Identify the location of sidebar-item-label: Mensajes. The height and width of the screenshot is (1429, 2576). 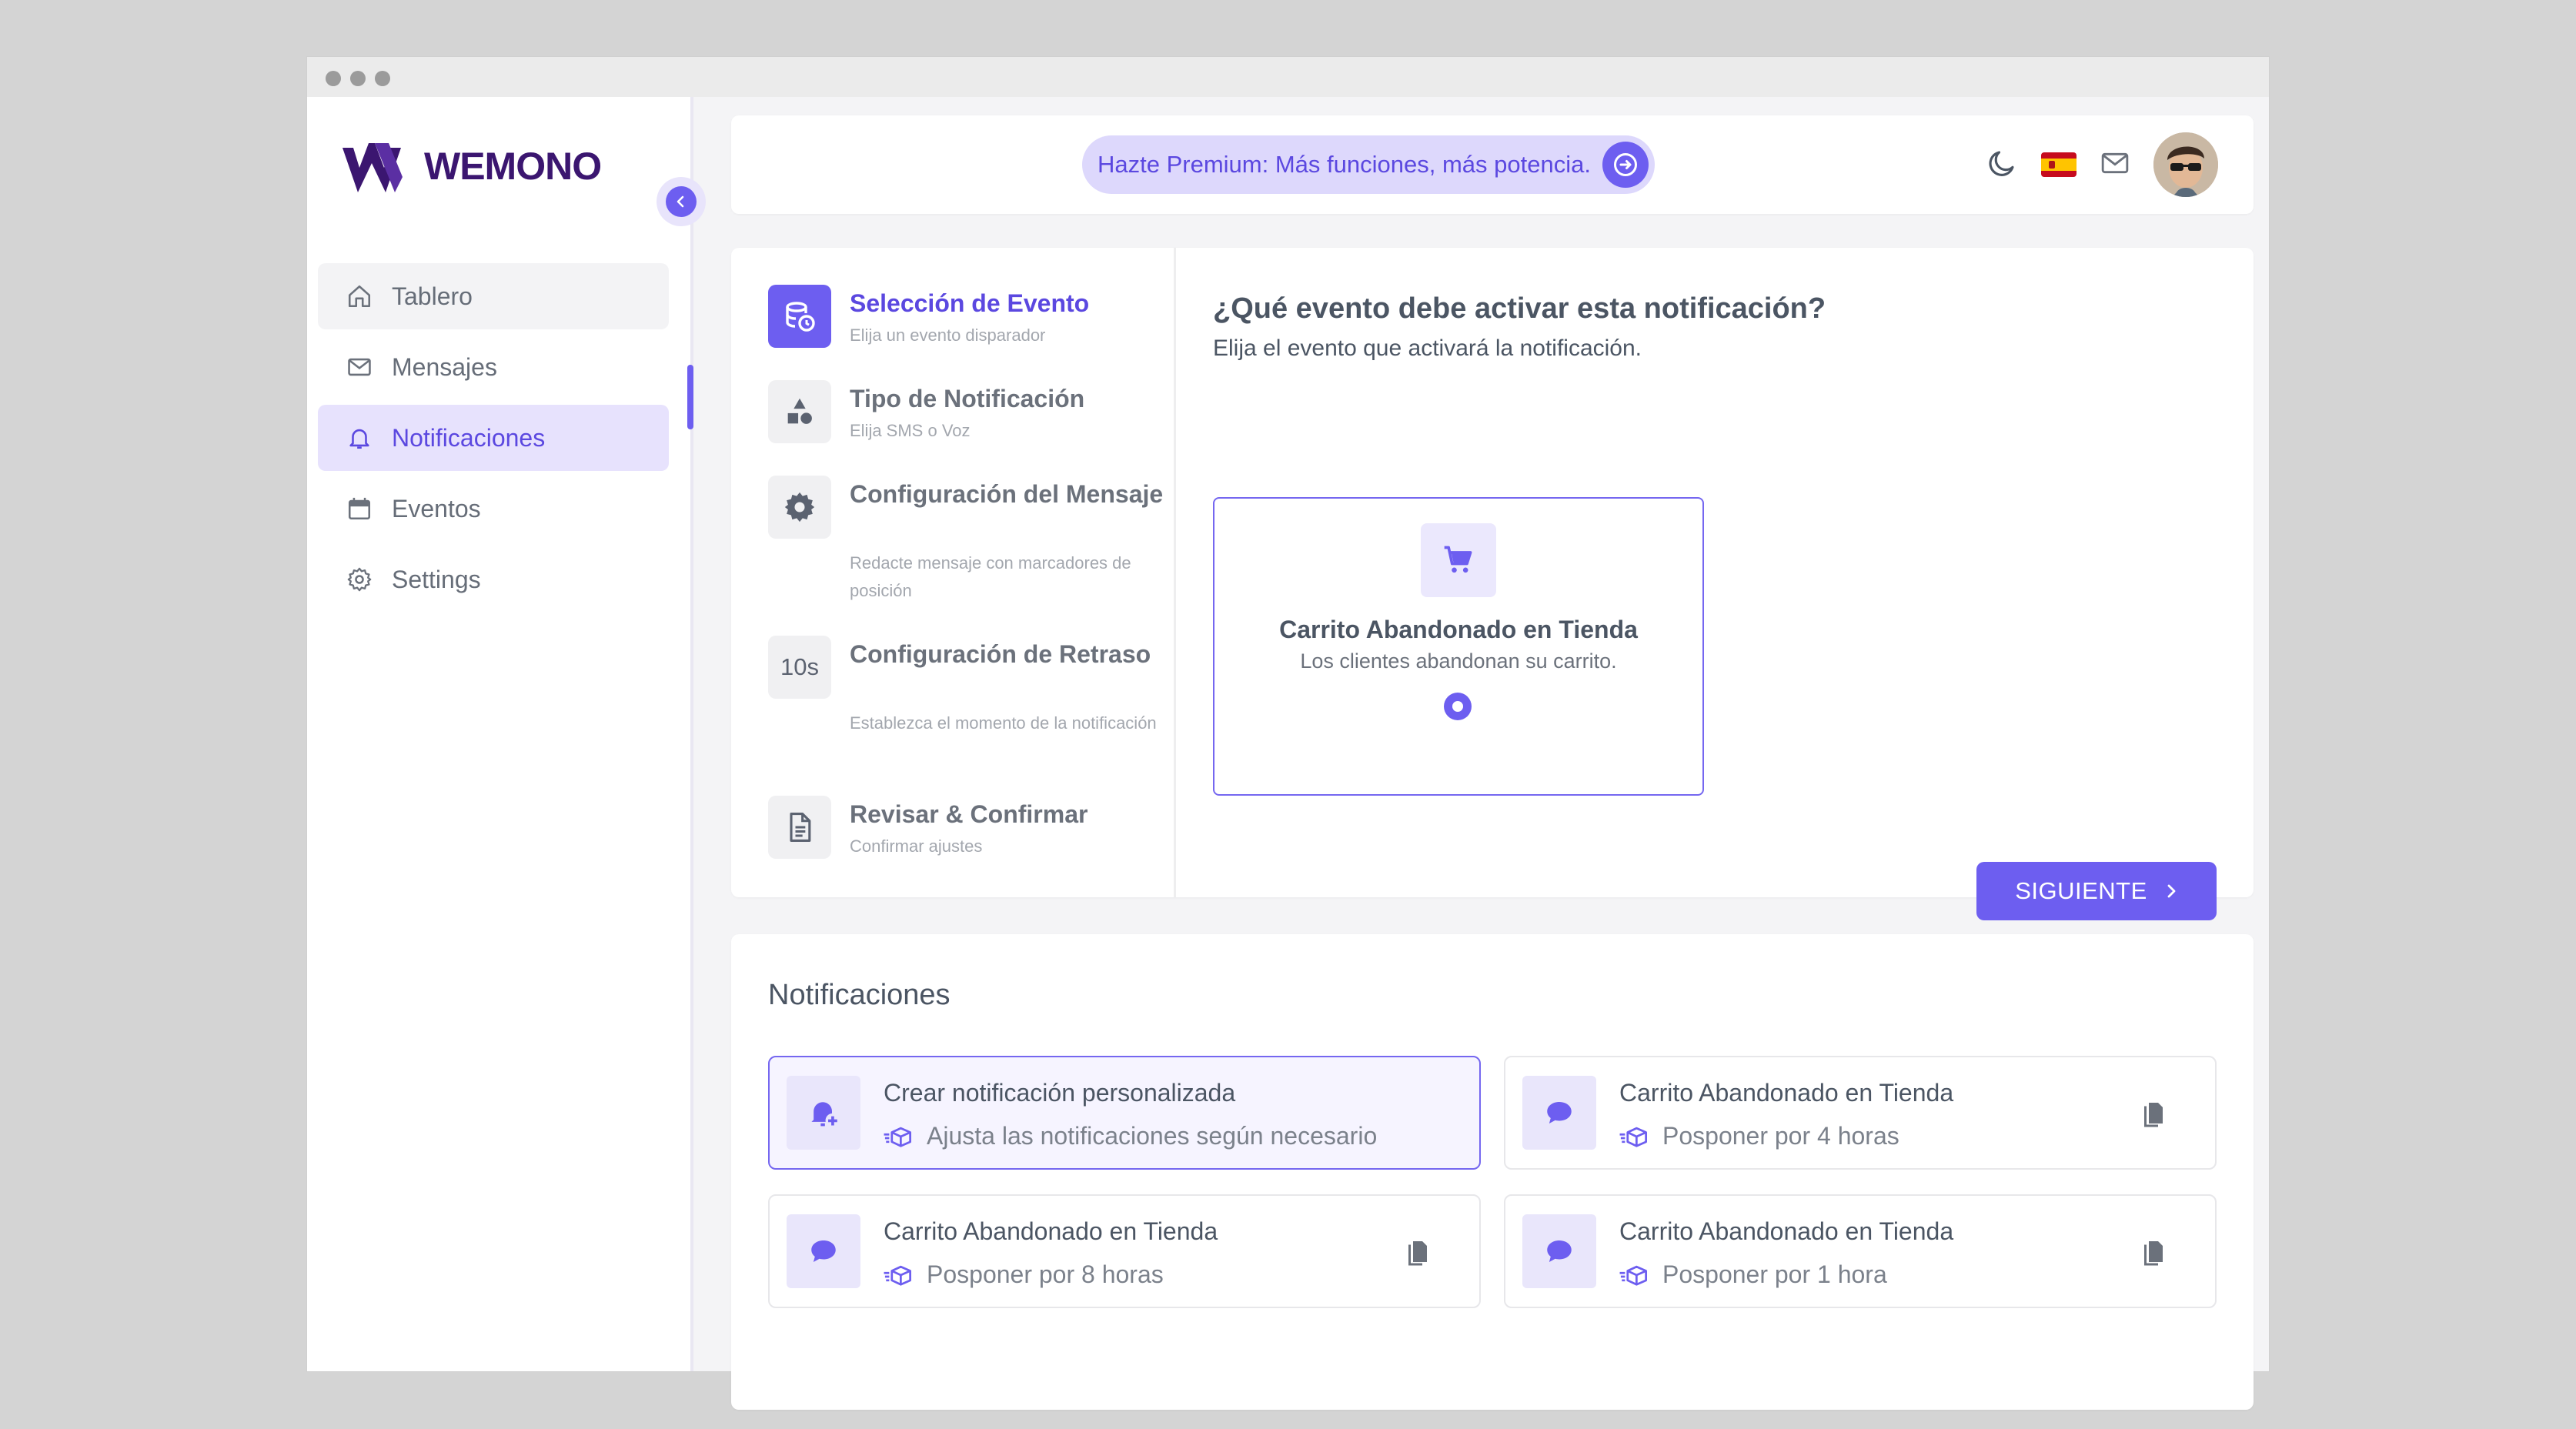
(444, 366).